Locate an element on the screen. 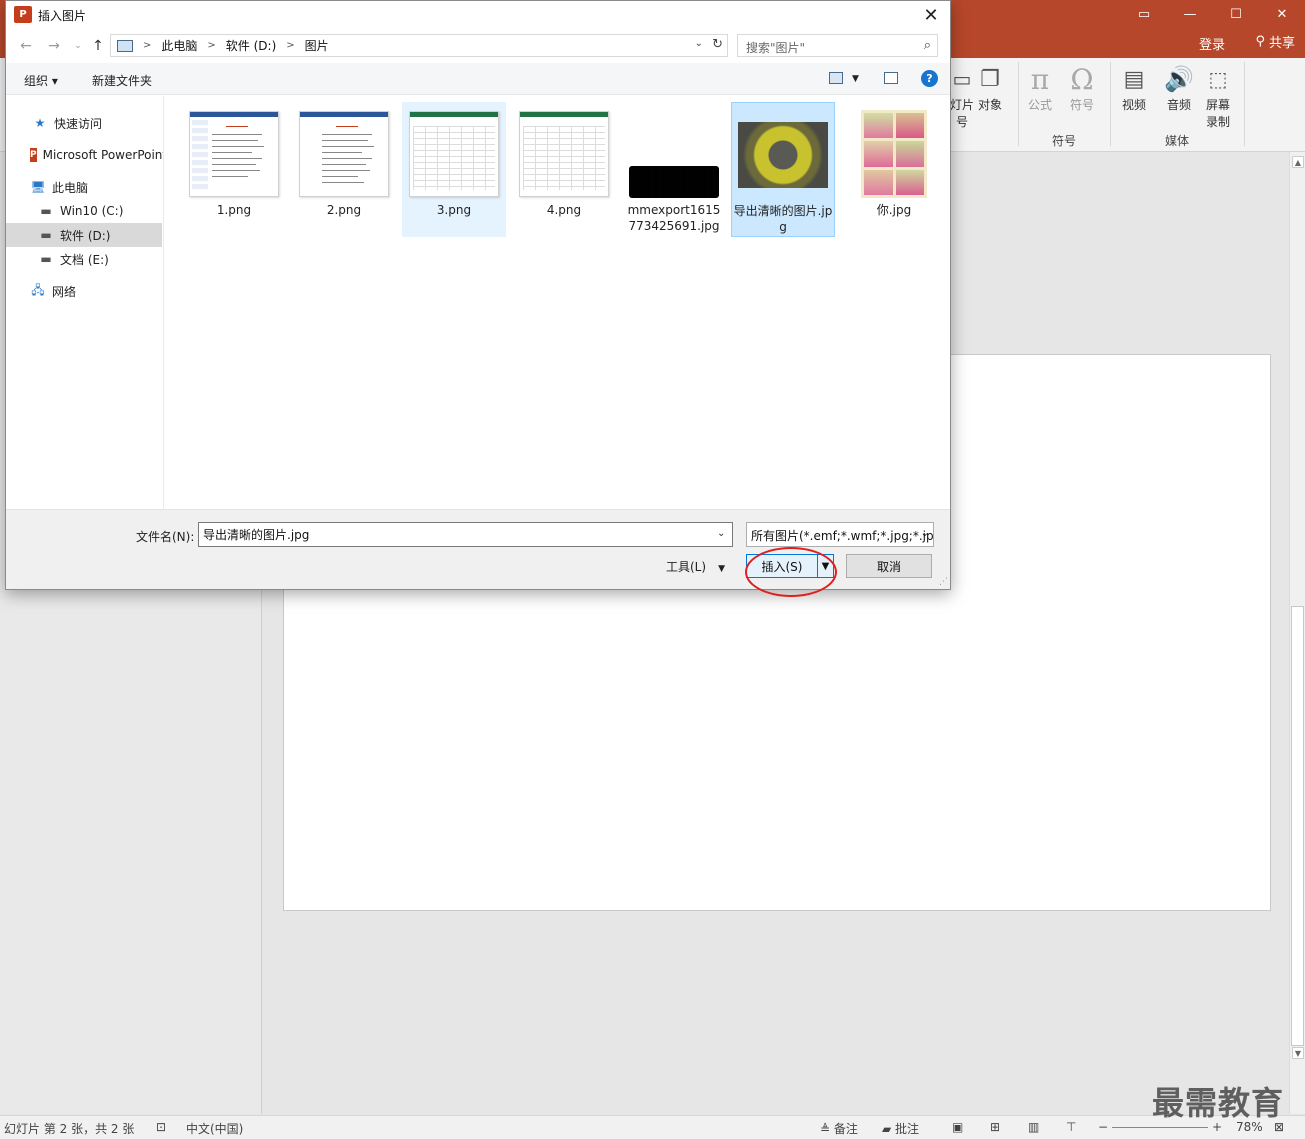 The width and height of the screenshot is (1305, 1139). slide-info: 幻灯片 第 2 张，共 2 张 is located at coordinates (69, 1129).